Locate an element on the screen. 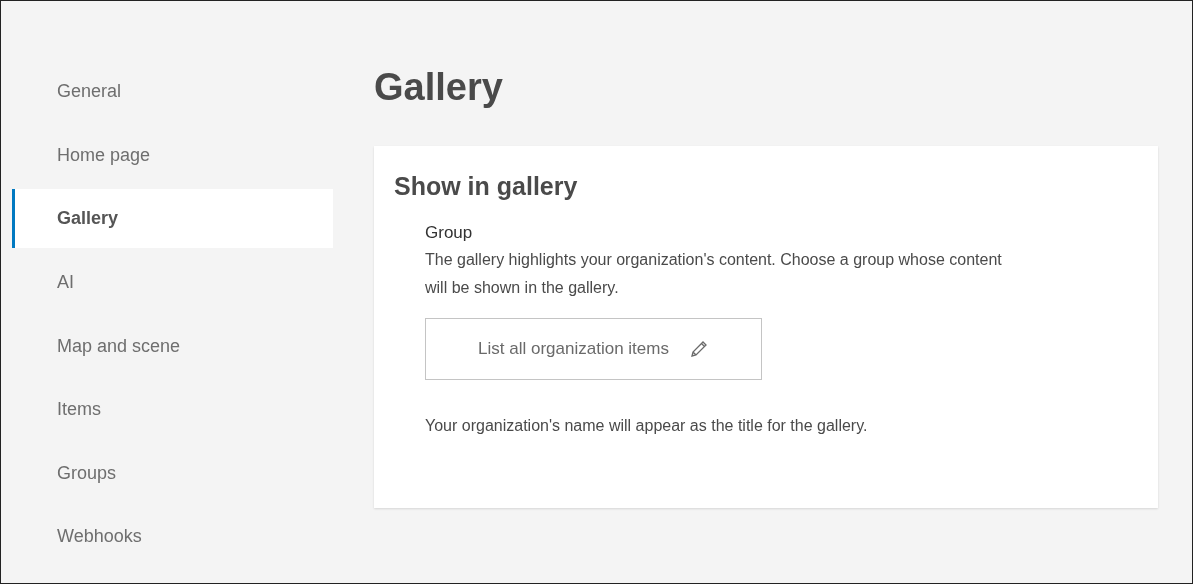 The height and width of the screenshot is (584, 1193). note-text: Your organization's name will appear as the title for the gallery. is located at coordinates (646, 426).